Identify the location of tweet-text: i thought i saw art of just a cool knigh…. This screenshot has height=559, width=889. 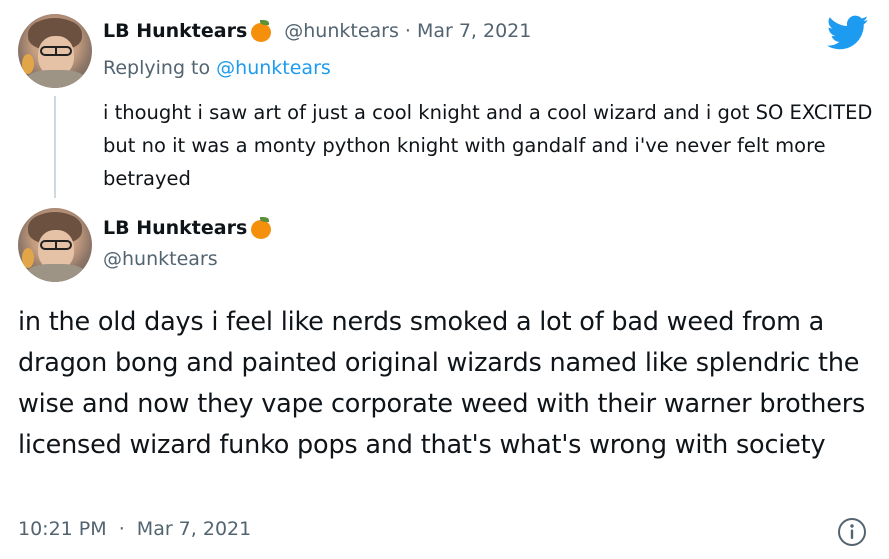
(488, 145).